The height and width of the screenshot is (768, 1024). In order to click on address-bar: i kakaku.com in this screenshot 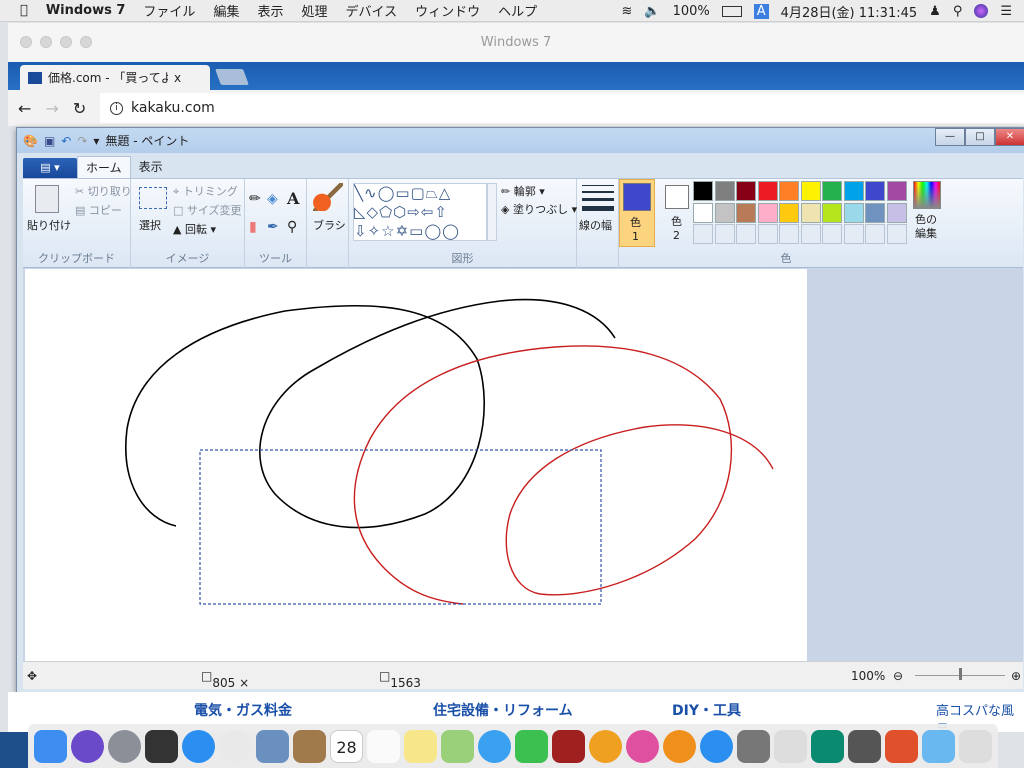, I will do `click(562, 108)`.